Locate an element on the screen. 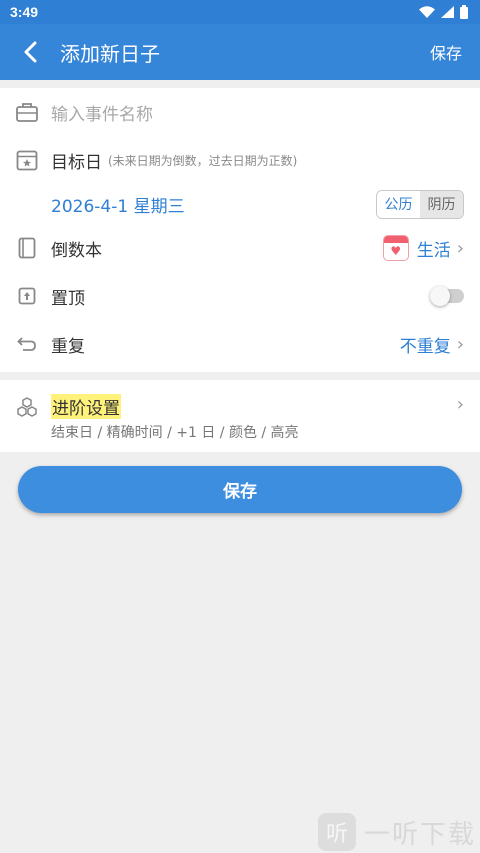 Image resolution: width=480 pixels, height=853 pixels. event-name-row: 输入事件名称 is located at coordinates (240, 112).